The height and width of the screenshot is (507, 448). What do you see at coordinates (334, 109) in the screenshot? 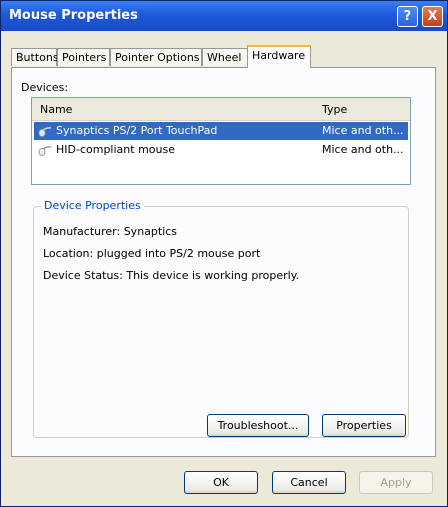
I see `column-header-type: Type` at bounding box center [334, 109].